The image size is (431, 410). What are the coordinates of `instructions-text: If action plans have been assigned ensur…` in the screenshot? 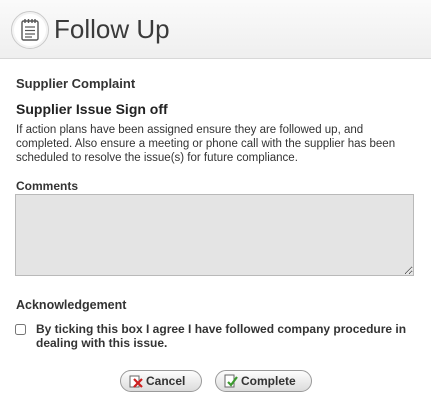 It's located at (206, 144).